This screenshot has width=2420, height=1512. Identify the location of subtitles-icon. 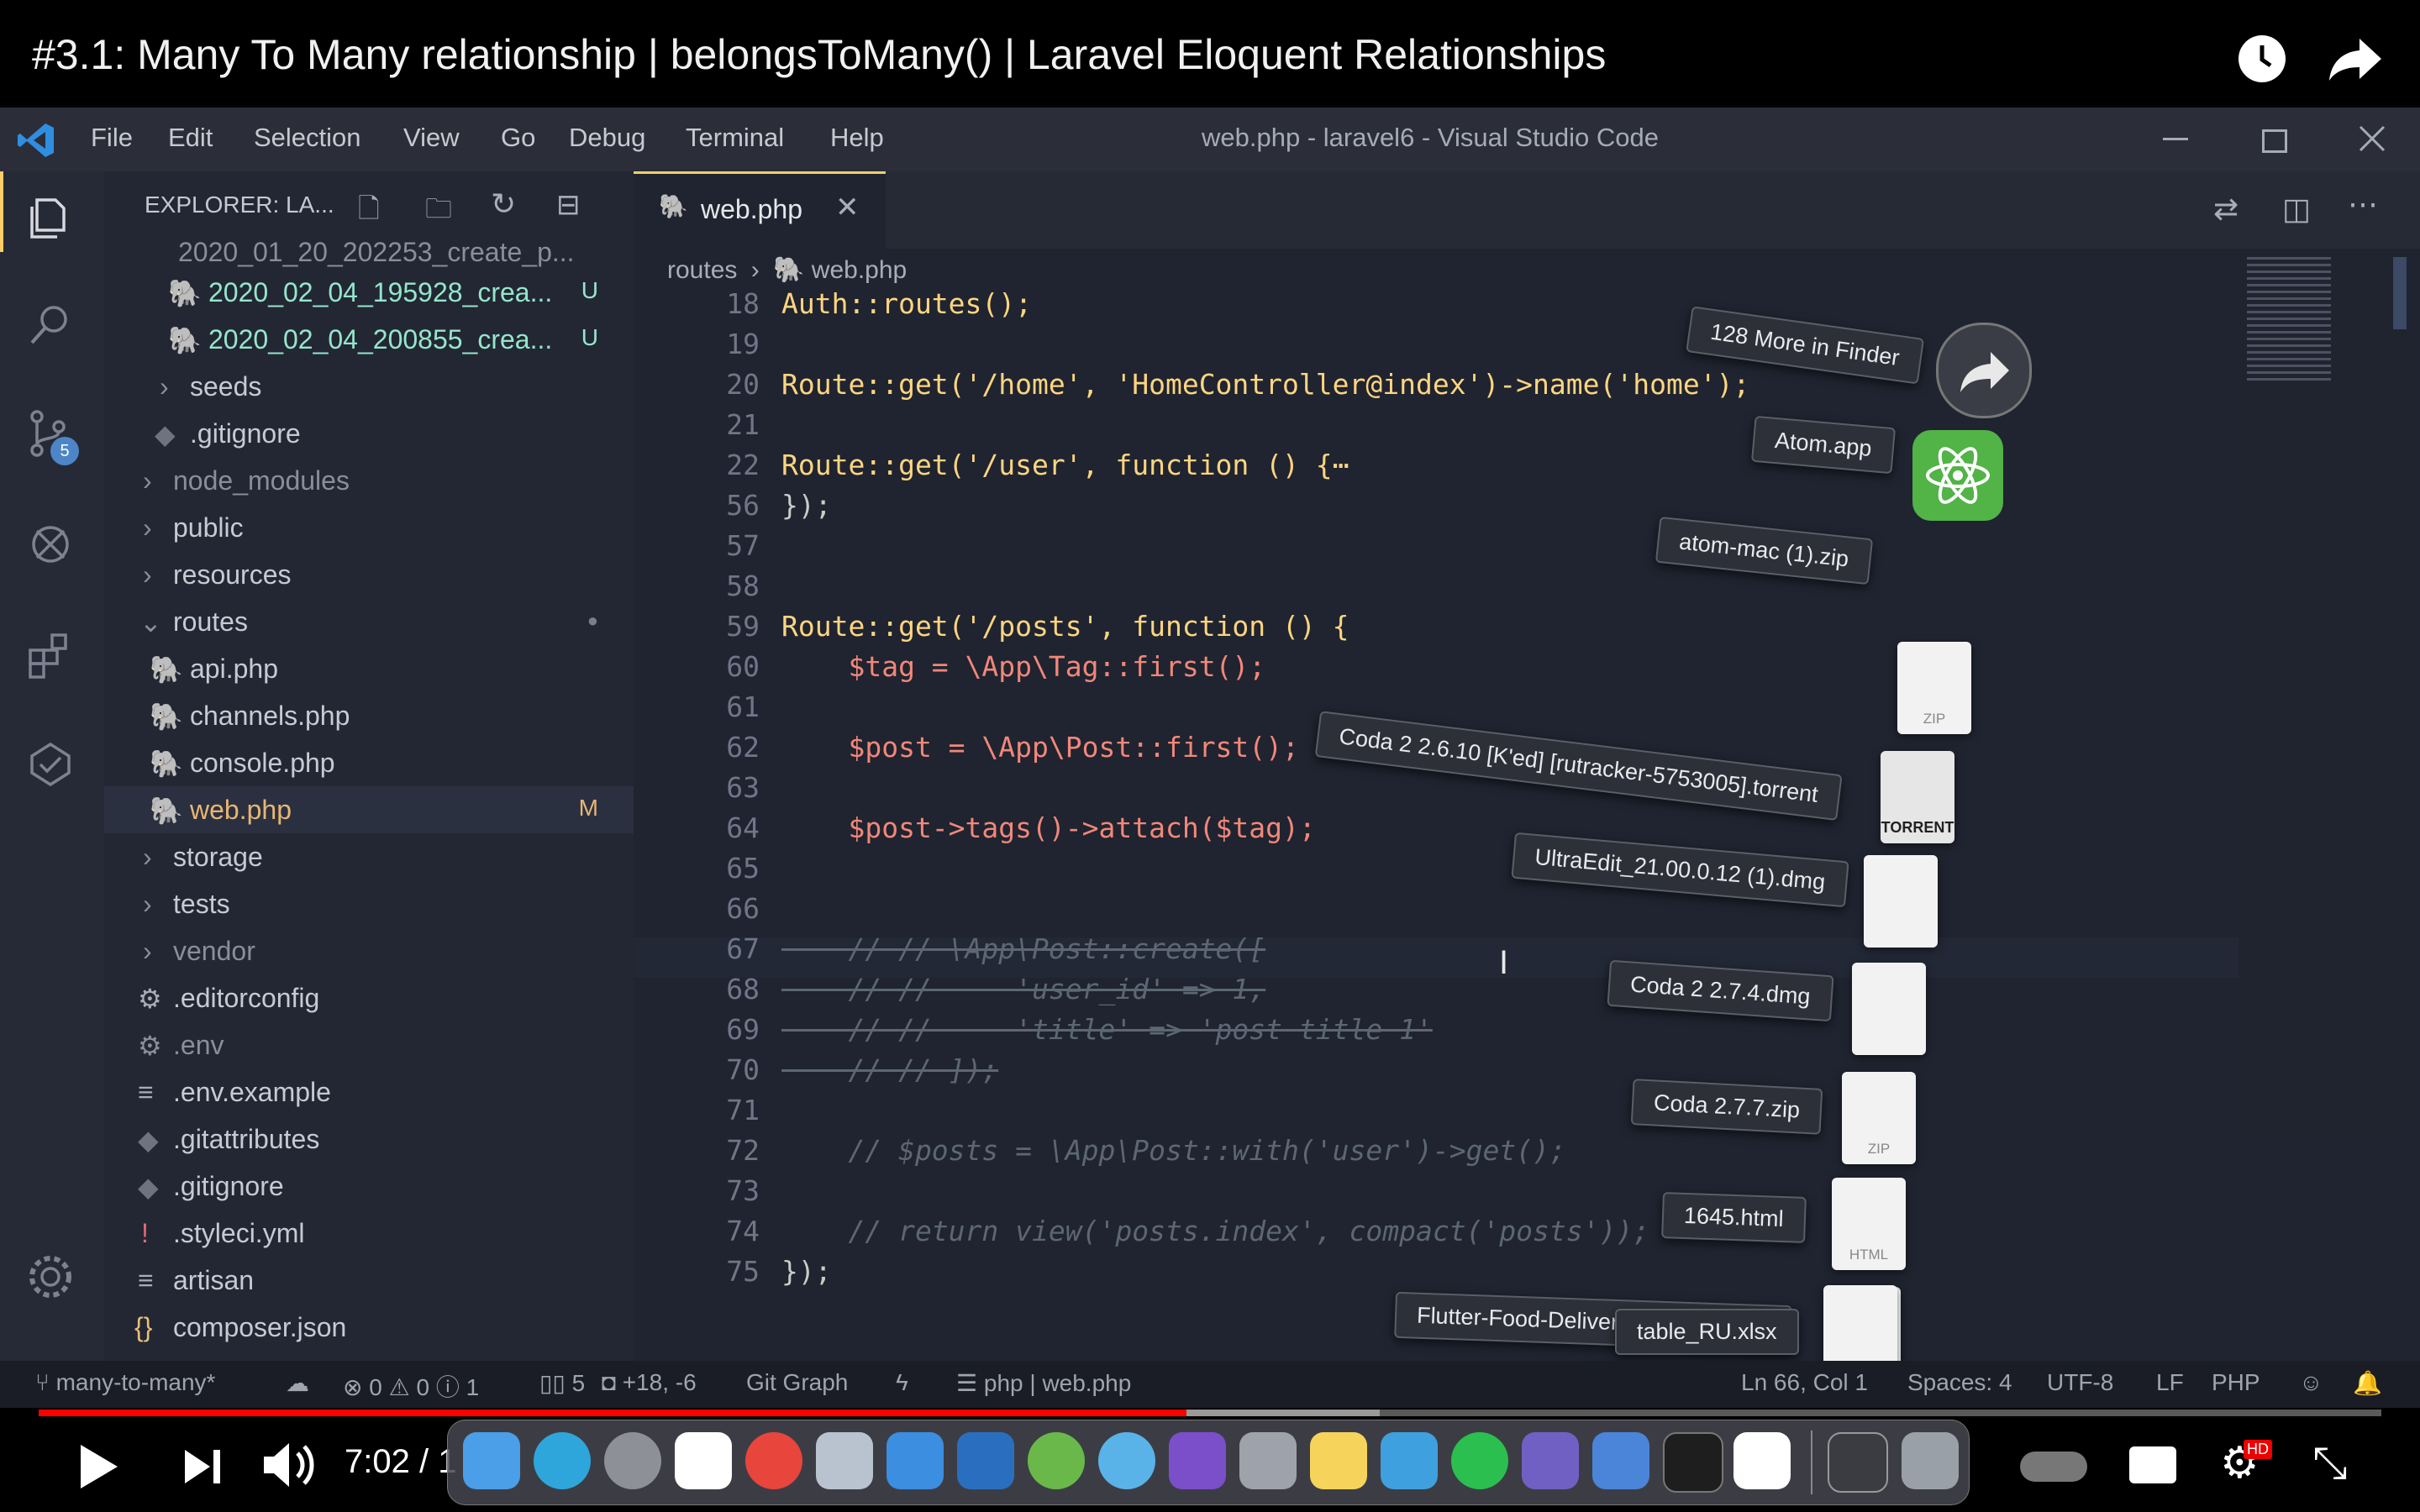
(2152, 1464).